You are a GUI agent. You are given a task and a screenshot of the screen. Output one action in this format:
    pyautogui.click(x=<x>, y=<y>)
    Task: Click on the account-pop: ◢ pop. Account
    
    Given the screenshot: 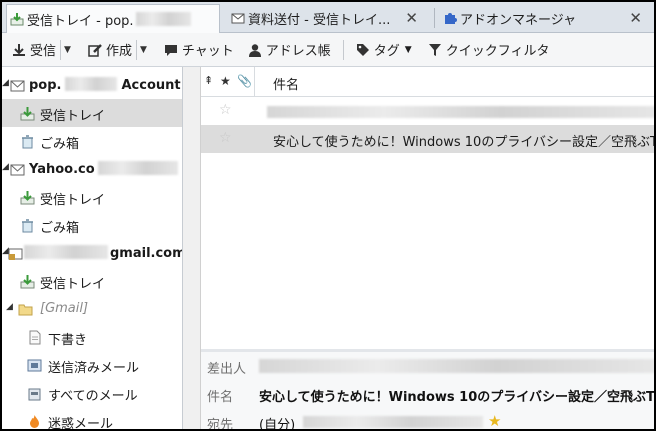 What is the action you would take?
    pyautogui.click(x=92, y=85)
    